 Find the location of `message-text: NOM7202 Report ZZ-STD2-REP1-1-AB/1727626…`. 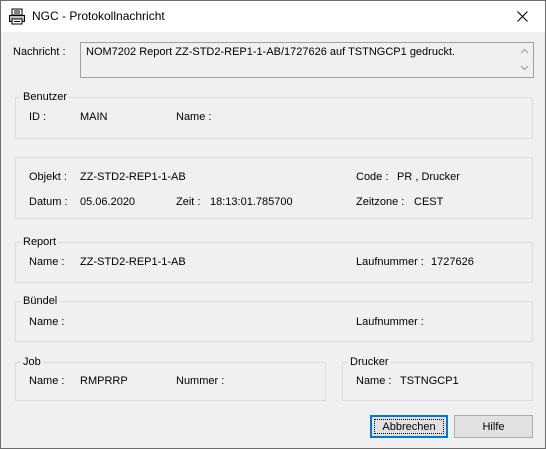

message-text: NOM7202 Report ZZ-STD2-REP1-1-AB/1727626… is located at coordinates (271, 52).